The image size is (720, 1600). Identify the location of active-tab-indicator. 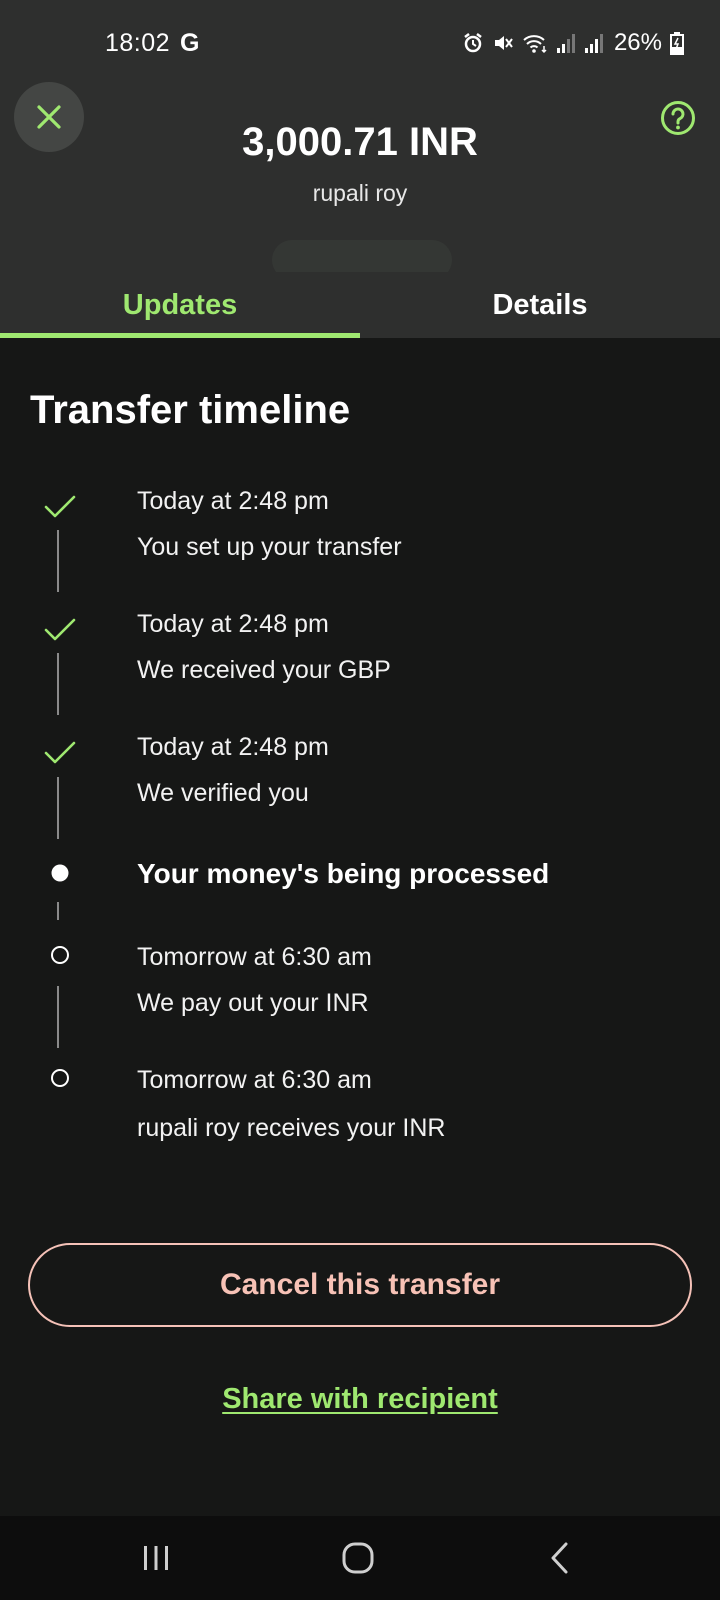
(180, 335).